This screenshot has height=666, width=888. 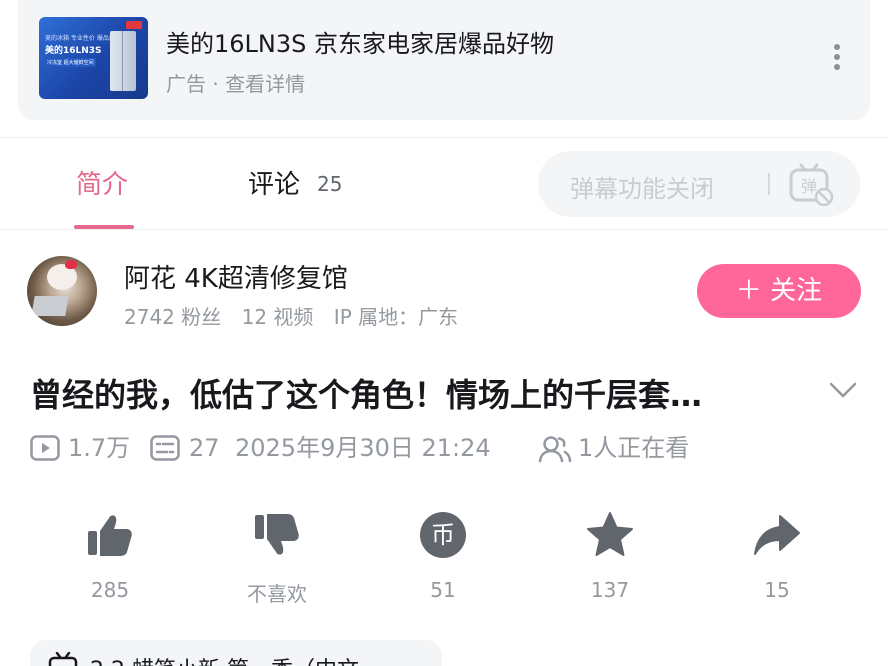 I want to click on coin-icon: 币, so click(x=443, y=535).